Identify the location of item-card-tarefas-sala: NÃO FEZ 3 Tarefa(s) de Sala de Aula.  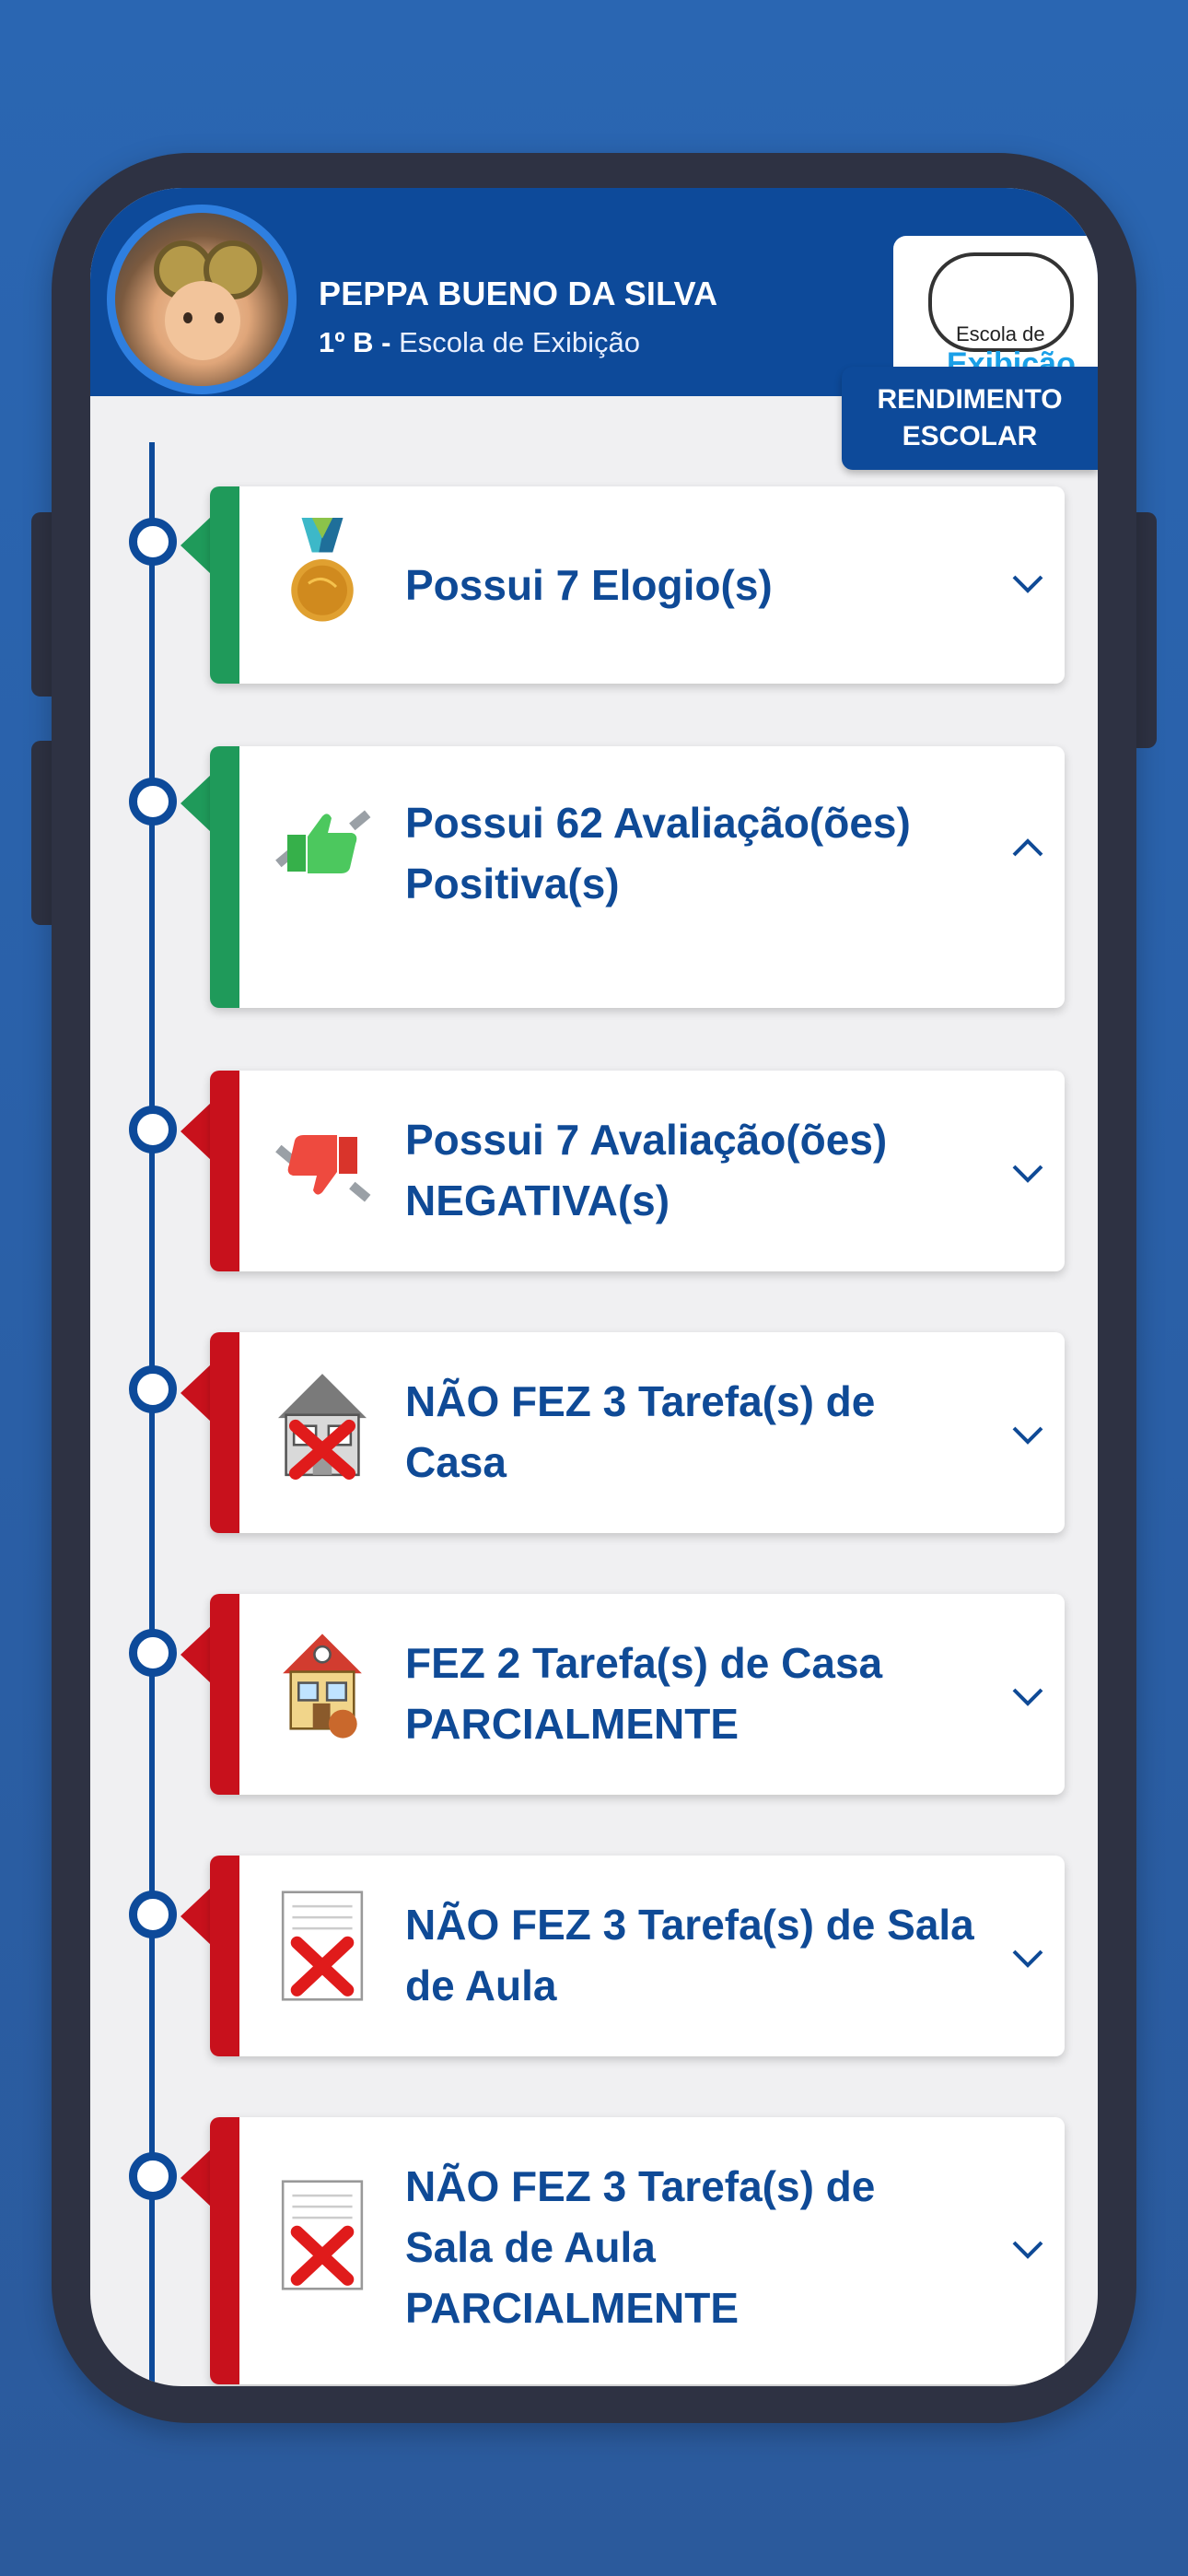
(637, 1956).